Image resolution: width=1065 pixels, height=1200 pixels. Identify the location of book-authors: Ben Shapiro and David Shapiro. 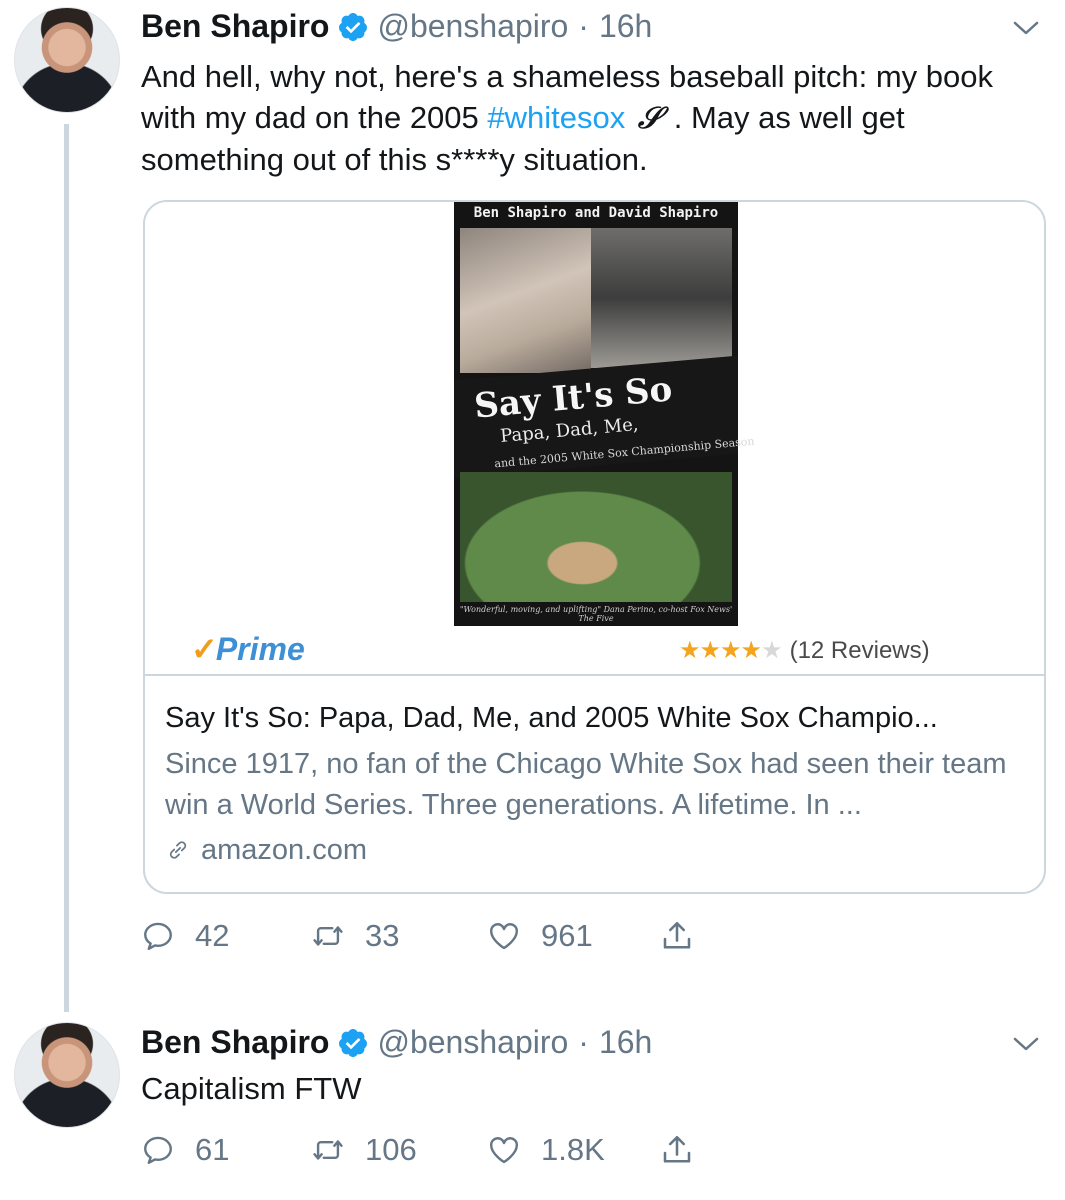
(596, 213).